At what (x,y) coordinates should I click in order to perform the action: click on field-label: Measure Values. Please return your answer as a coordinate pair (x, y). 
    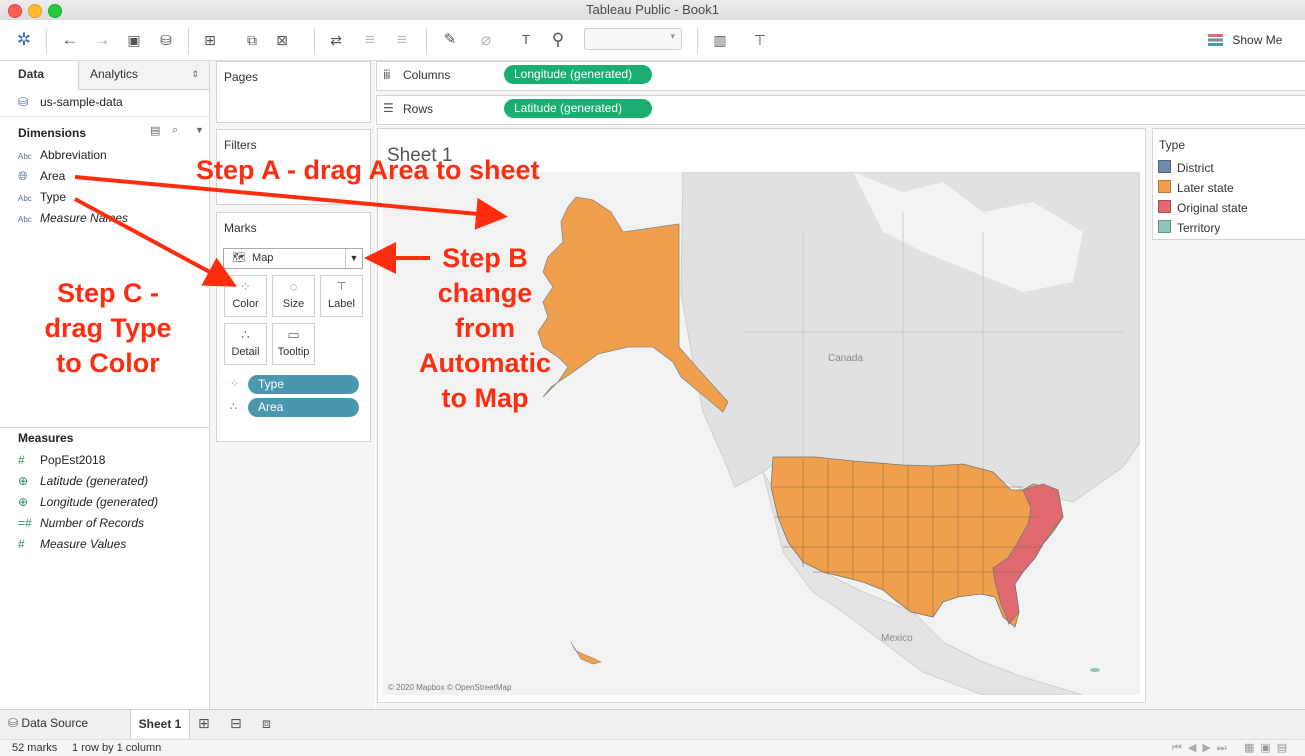
    Looking at the image, I should click on (83, 544).